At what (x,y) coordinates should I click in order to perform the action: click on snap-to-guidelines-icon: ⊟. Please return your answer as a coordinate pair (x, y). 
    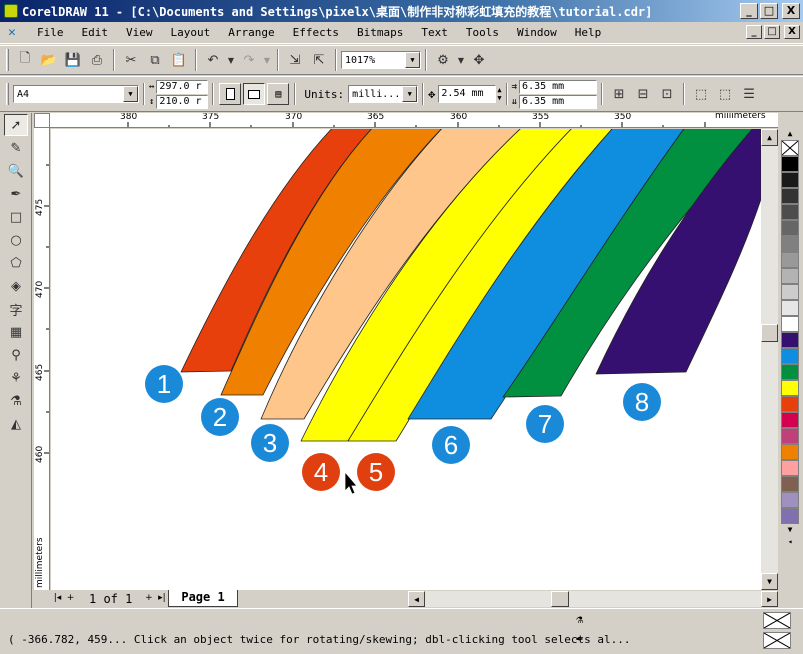
    Looking at the image, I should click on (643, 94).